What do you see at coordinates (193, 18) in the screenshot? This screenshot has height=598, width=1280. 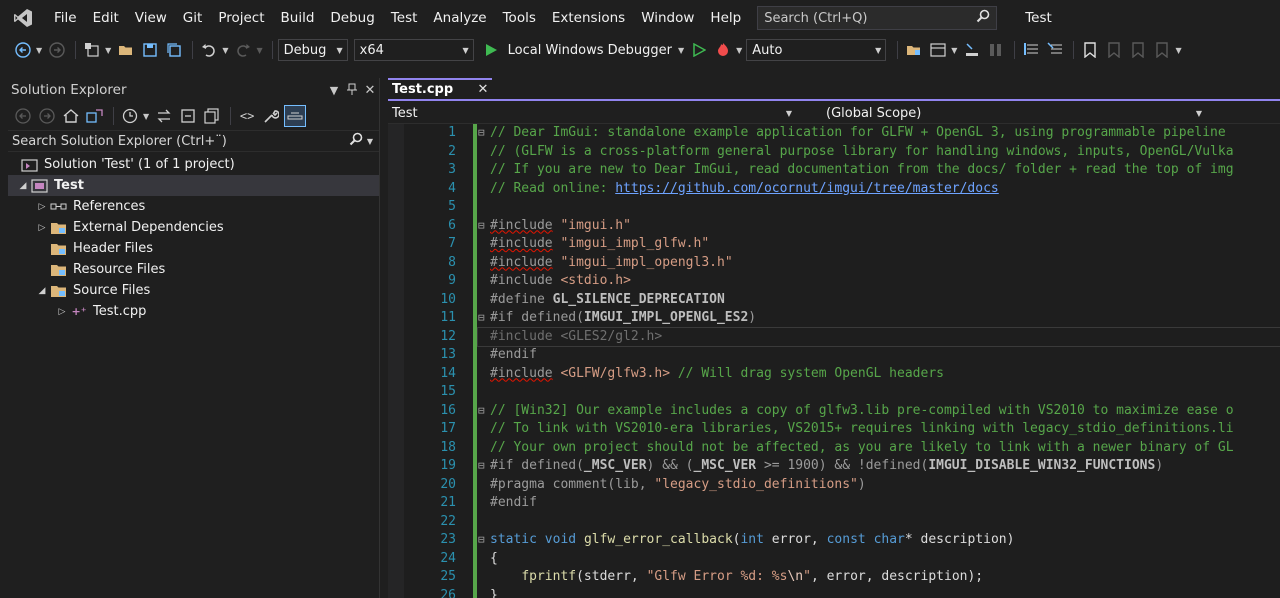 I see `menu-git: Git` at bounding box center [193, 18].